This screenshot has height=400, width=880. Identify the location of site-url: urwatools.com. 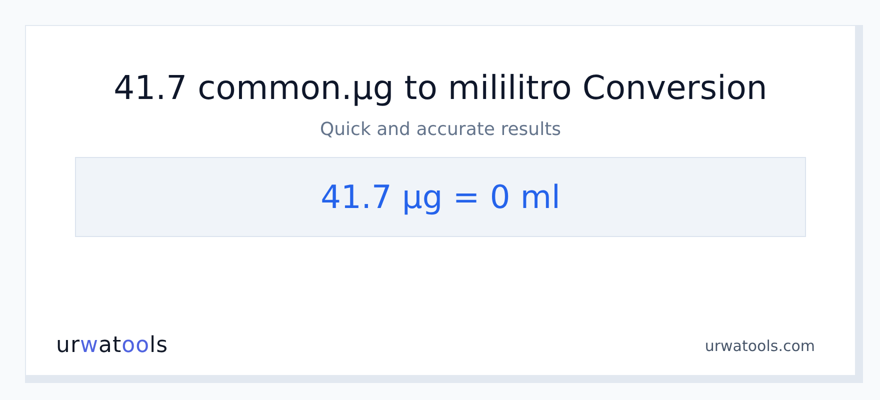
(759, 346).